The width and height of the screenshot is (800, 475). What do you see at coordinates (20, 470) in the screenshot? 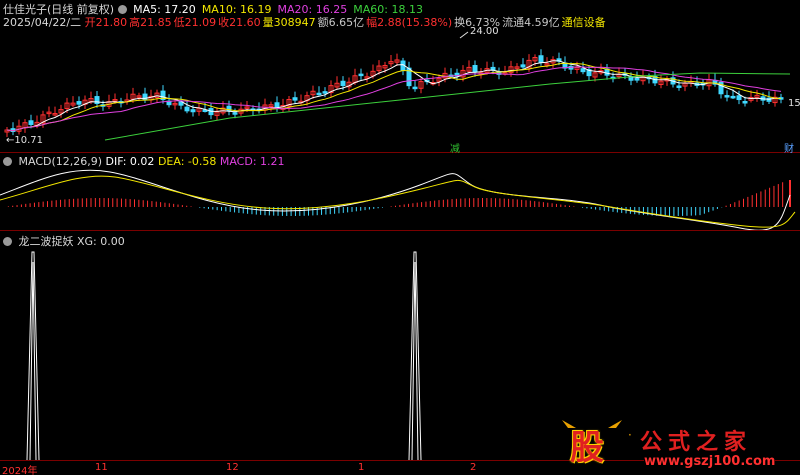
I see `x-axis-label: 2024年` at bounding box center [20, 470].